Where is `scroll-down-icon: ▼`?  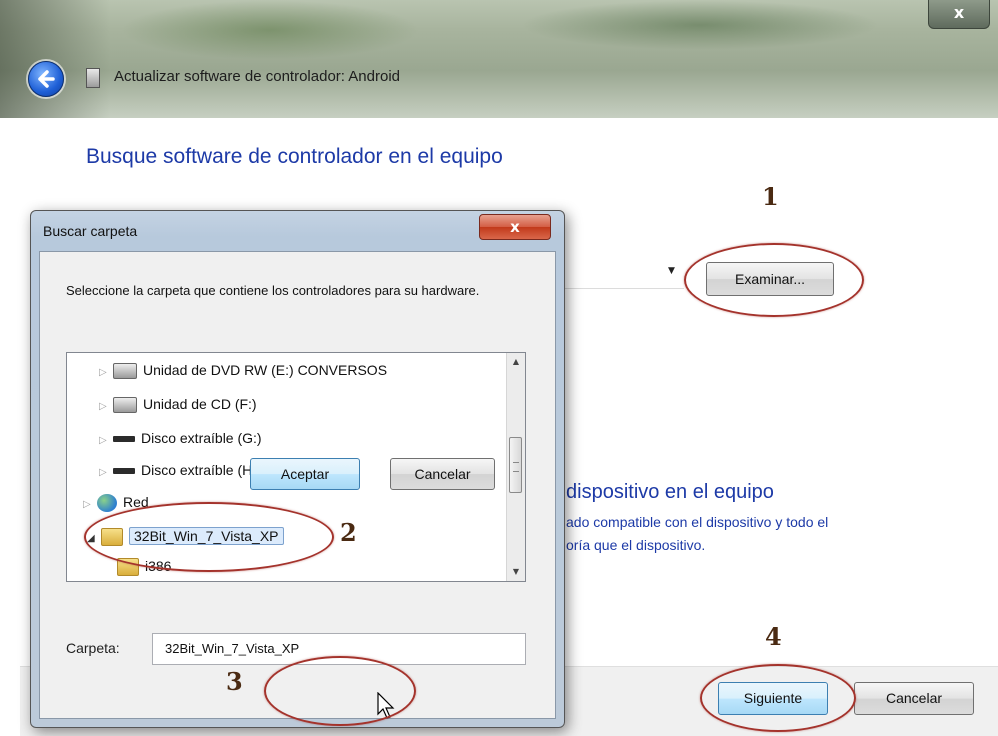 scroll-down-icon: ▼ is located at coordinates (516, 572).